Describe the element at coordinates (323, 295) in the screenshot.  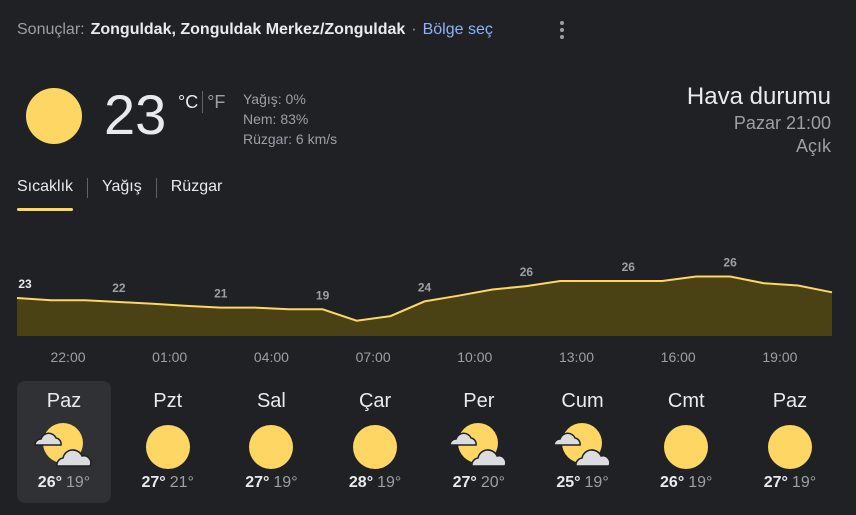
I see `temperature-label: 19` at that location.